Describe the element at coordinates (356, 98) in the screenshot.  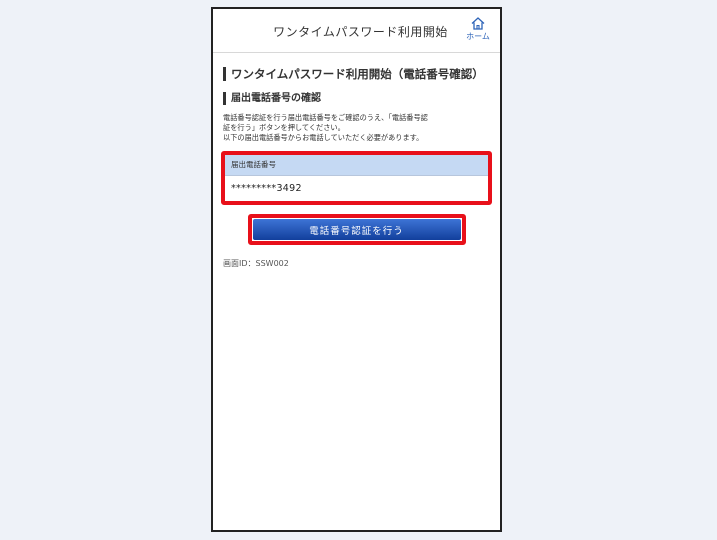
I see `subsection-heading: 届出電話番号の確認` at that location.